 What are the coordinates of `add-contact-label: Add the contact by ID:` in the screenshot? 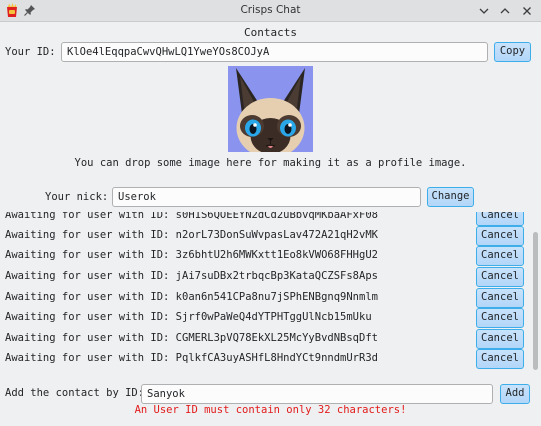 It's located at (75, 393).